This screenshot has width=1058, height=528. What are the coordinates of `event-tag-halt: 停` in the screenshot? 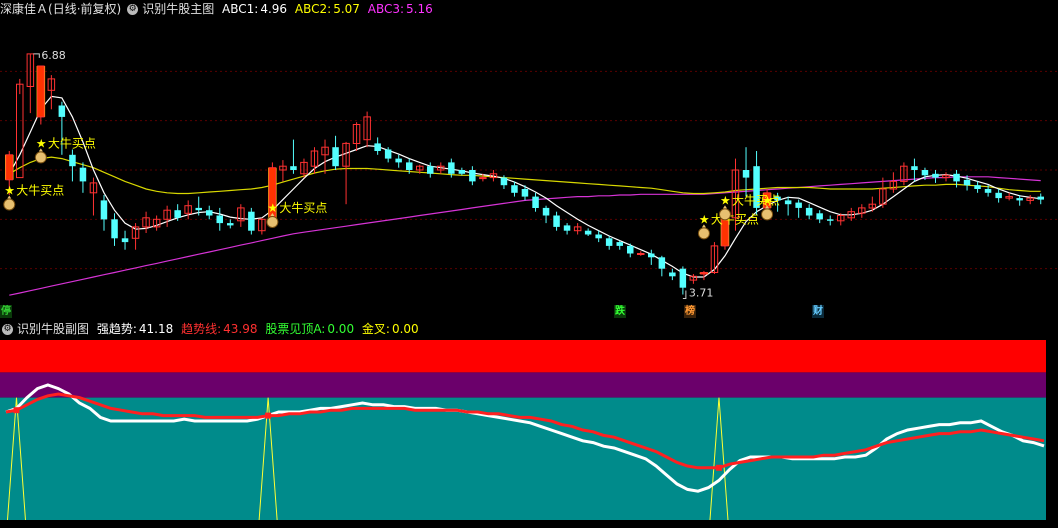 It's located at (6, 311).